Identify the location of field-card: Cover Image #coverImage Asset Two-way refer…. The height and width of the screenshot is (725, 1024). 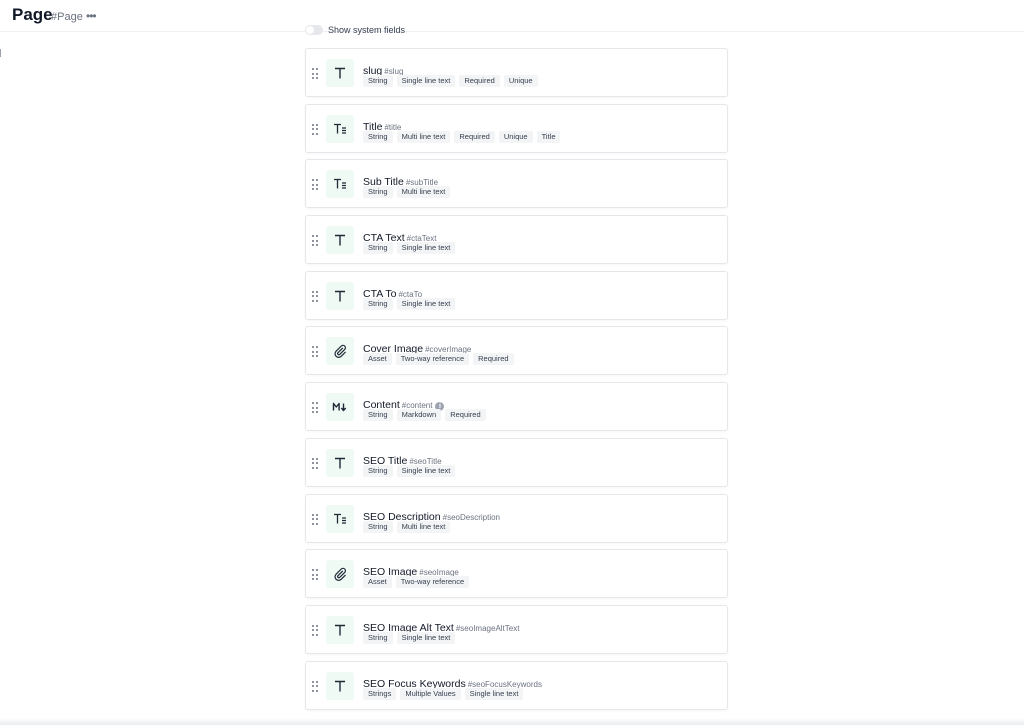
(516, 351).